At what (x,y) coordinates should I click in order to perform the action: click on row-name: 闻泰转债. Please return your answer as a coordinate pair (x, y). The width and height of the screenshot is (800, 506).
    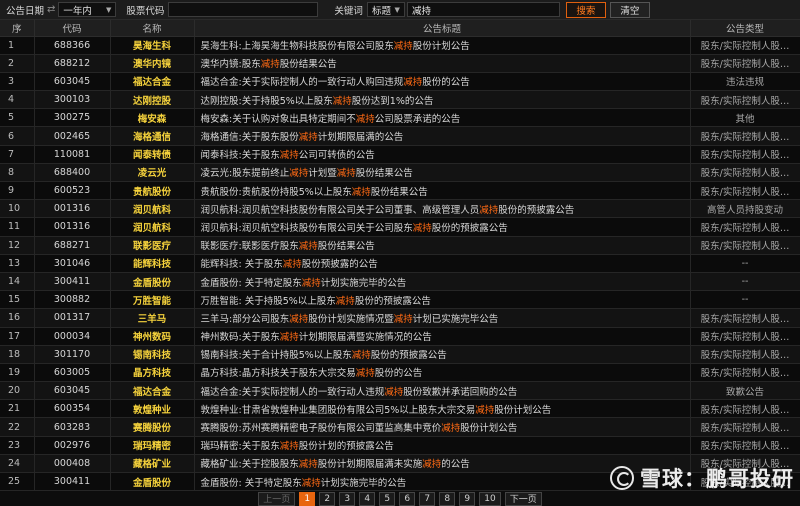
    Looking at the image, I should click on (152, 154).